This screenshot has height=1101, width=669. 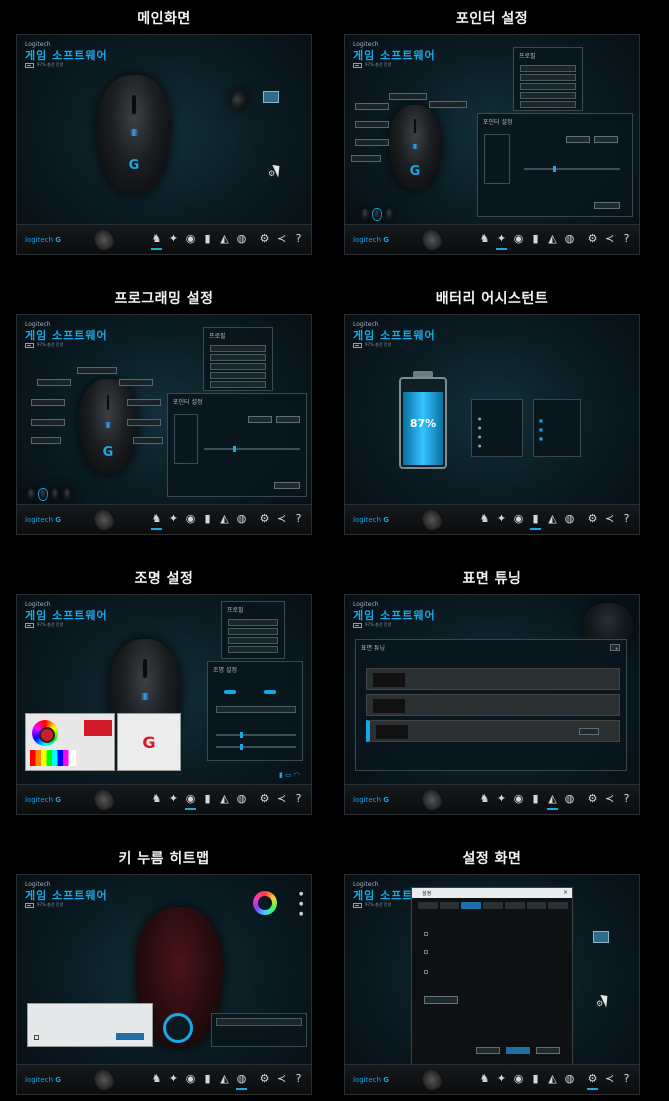 I want to click on ok-button, so click(x=488, y=1050).